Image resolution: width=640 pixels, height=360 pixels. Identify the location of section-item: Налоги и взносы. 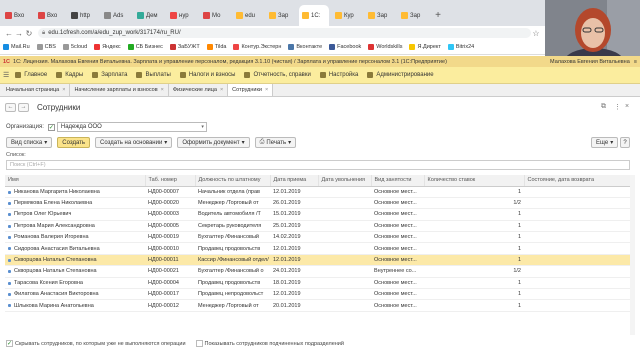
(207, 75).